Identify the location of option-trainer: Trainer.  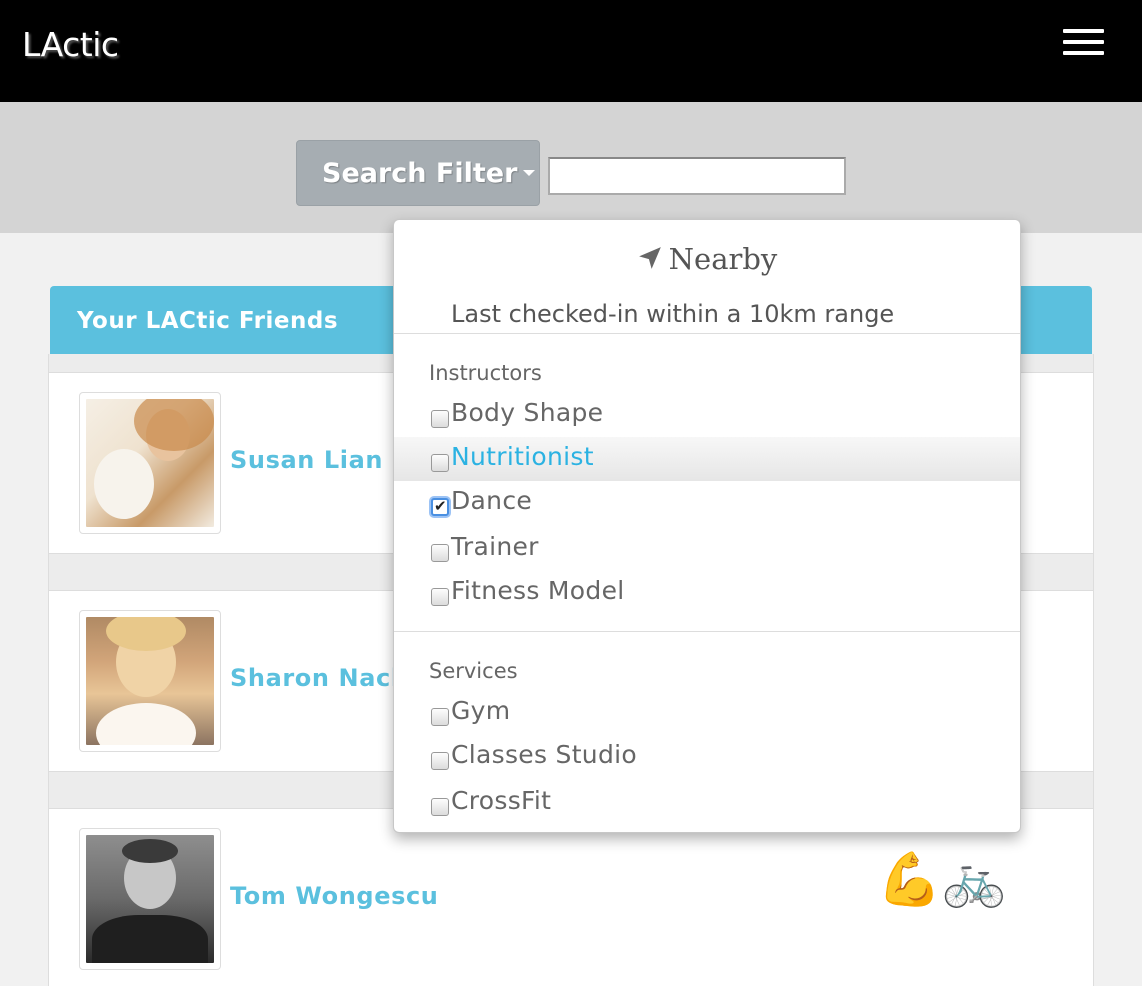
(707, 549).